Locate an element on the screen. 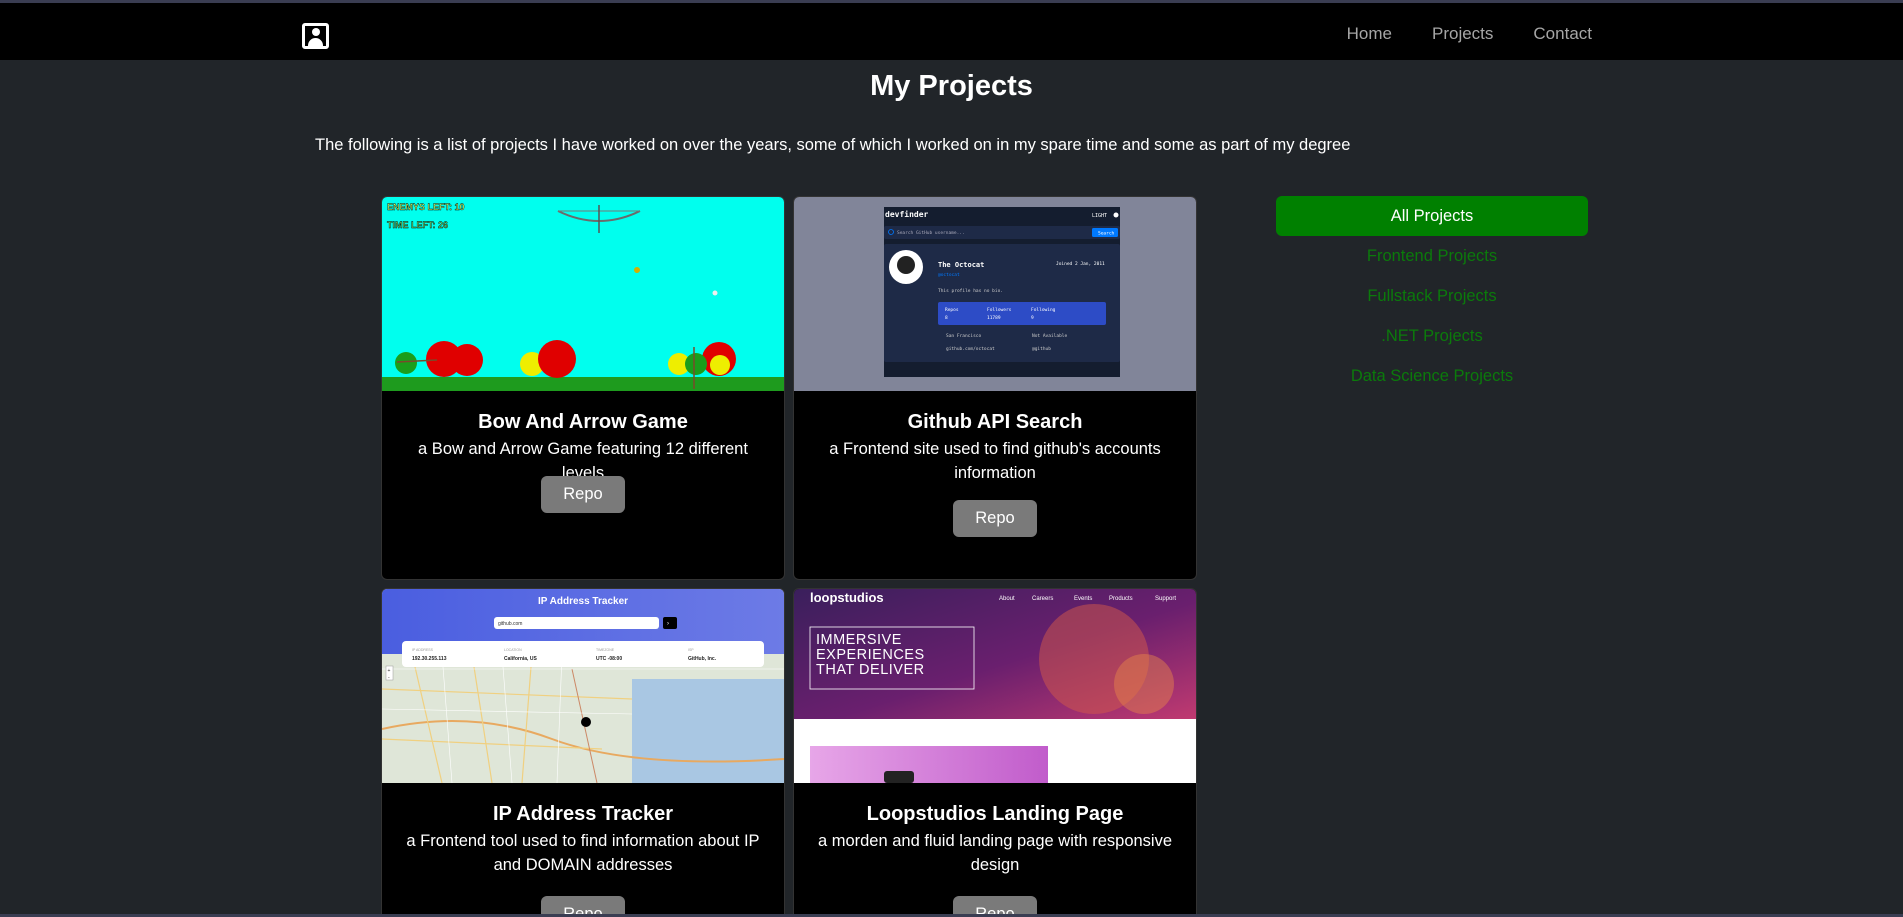 The width and height of the screenshot is (1903, 917). svg-text: Products is located at coordinates (1121, 599).